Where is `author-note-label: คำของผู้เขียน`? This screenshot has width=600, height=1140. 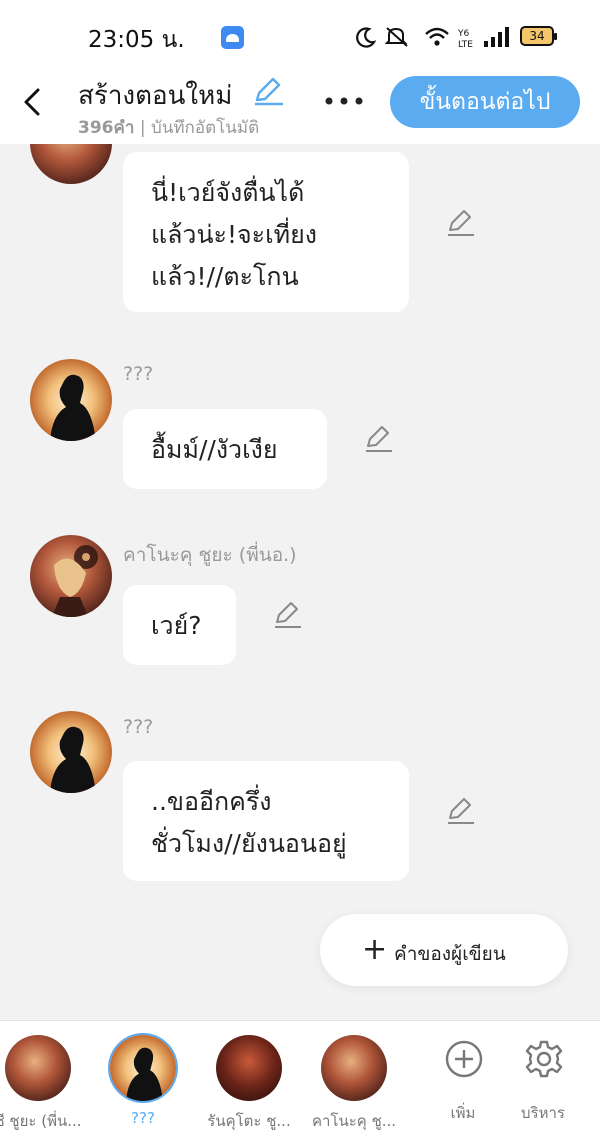
author-note-label: คำของผู้เขียน is located at coordinates (450, 954).